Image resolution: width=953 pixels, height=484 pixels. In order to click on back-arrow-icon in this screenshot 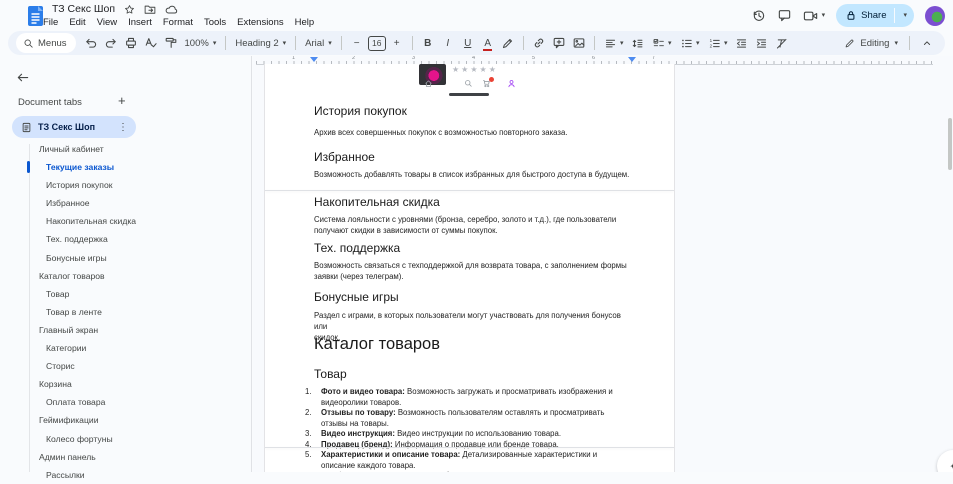, I will do `click(22, 77)`.